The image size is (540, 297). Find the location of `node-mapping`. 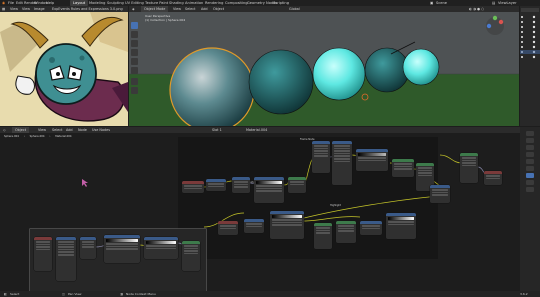

node-mapping is located at coordinates (216, 185).